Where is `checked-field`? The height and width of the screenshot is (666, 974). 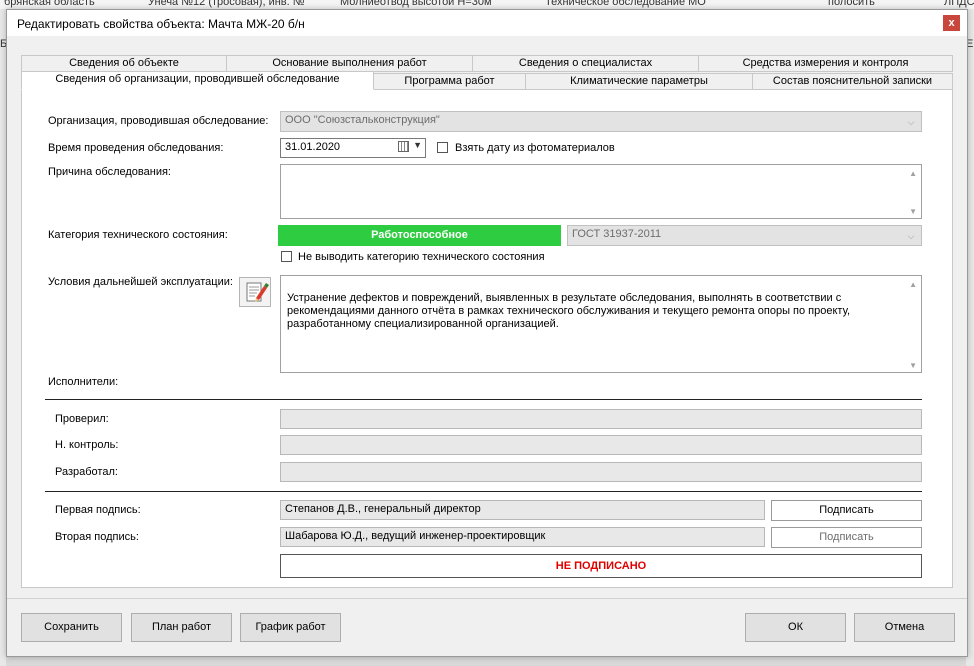
checked-field is located at coordinates (601, 419).